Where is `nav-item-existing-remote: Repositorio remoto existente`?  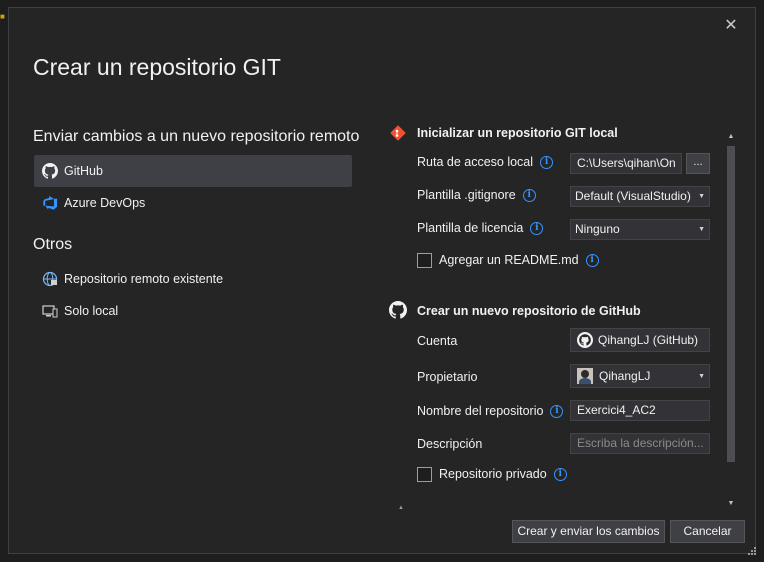 nav-item-existing-remote: Repositorio remoto existente is located at coordinates (193, 279).